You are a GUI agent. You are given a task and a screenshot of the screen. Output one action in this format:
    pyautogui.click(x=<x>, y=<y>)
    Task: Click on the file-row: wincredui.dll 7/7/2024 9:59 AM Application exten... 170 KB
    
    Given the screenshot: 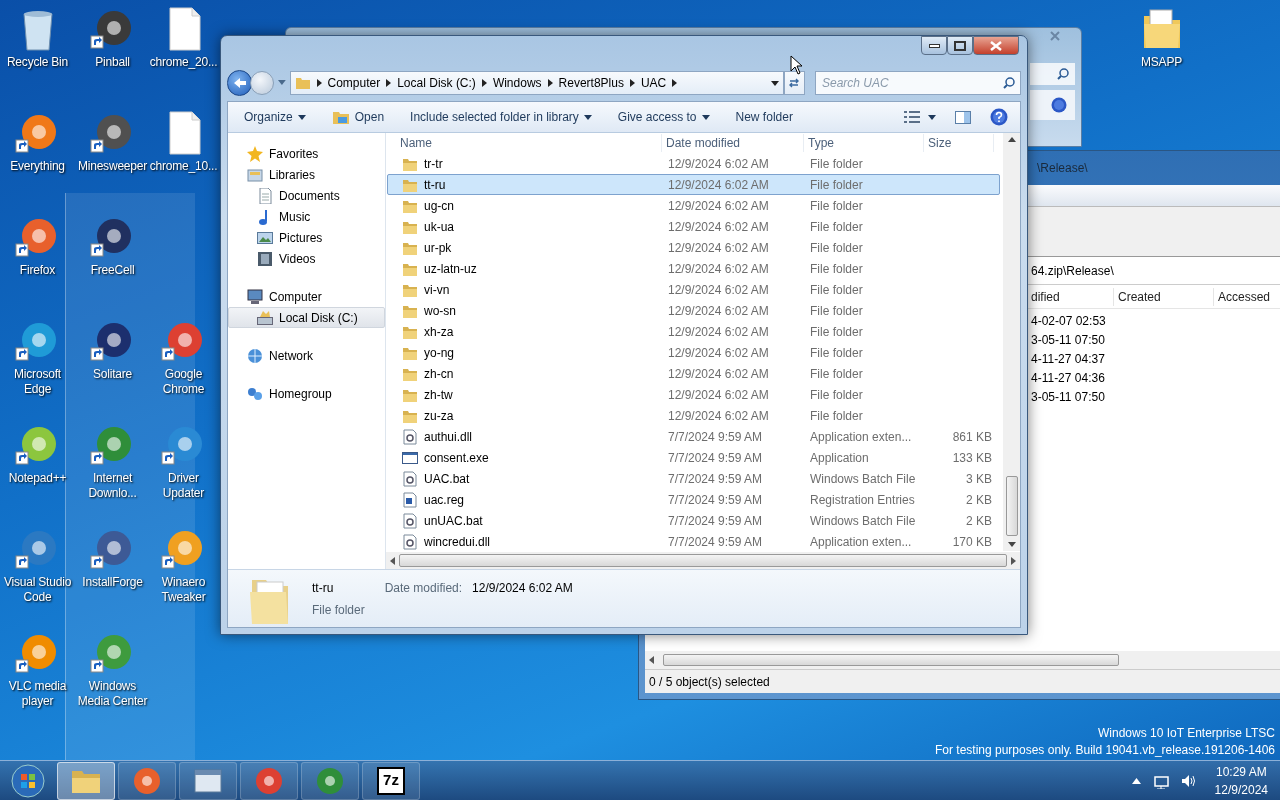 What is the action you would take?
    pyautogui.click(x=693, y=542)
    